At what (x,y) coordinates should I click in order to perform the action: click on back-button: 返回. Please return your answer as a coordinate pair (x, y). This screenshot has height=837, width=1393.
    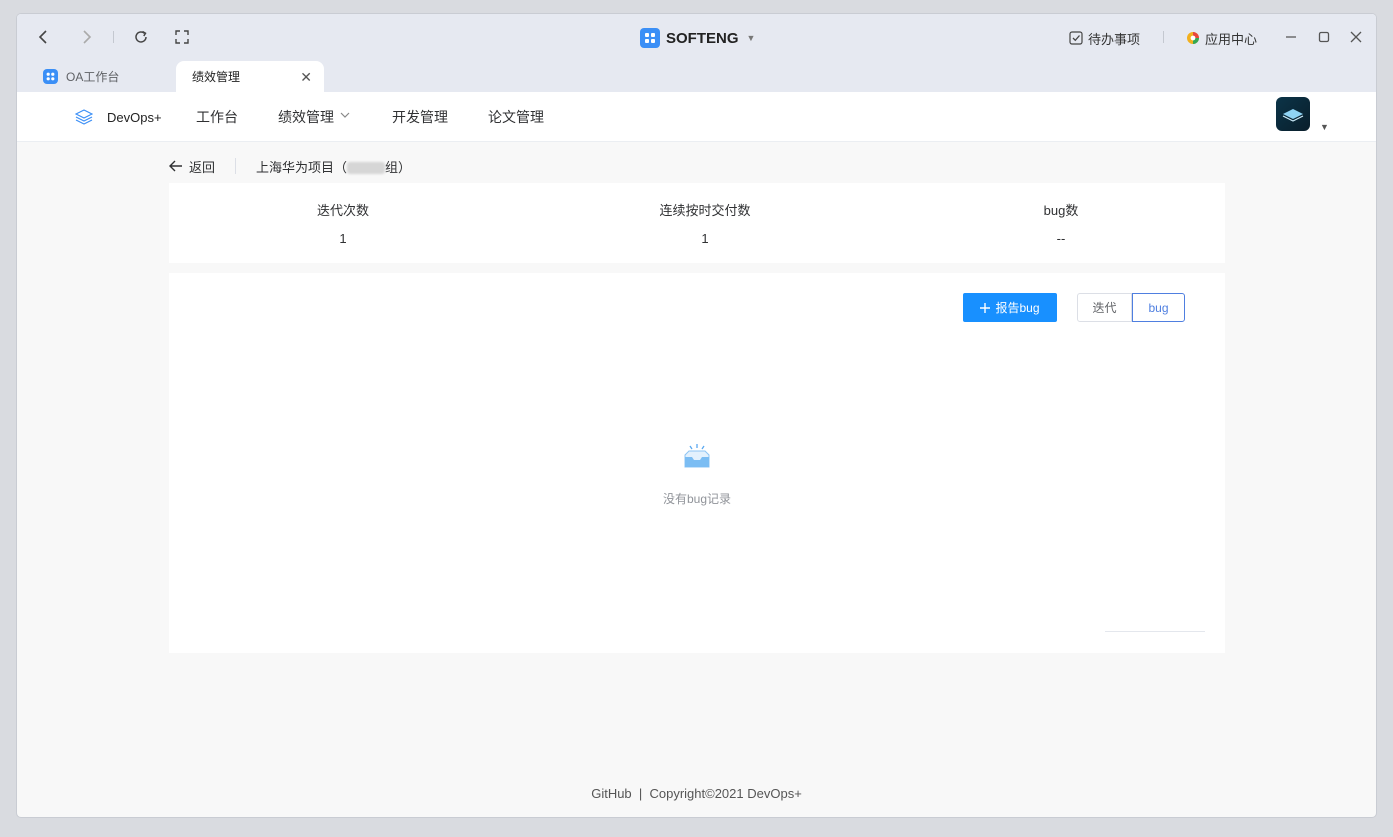
    Looking at the image, I should click on (192, 166).